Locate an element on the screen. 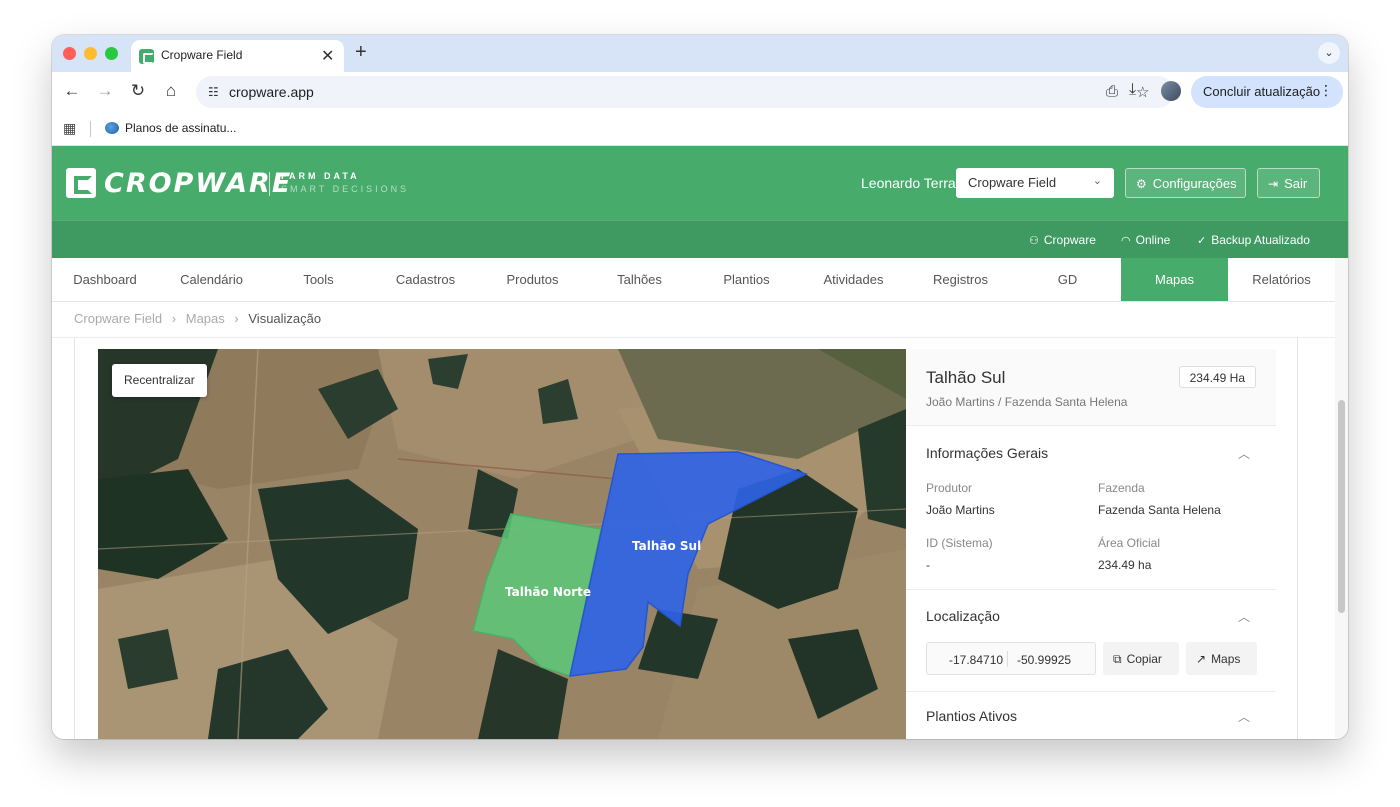  nav-item-registros: Registros is located at coordinates (960, 279).